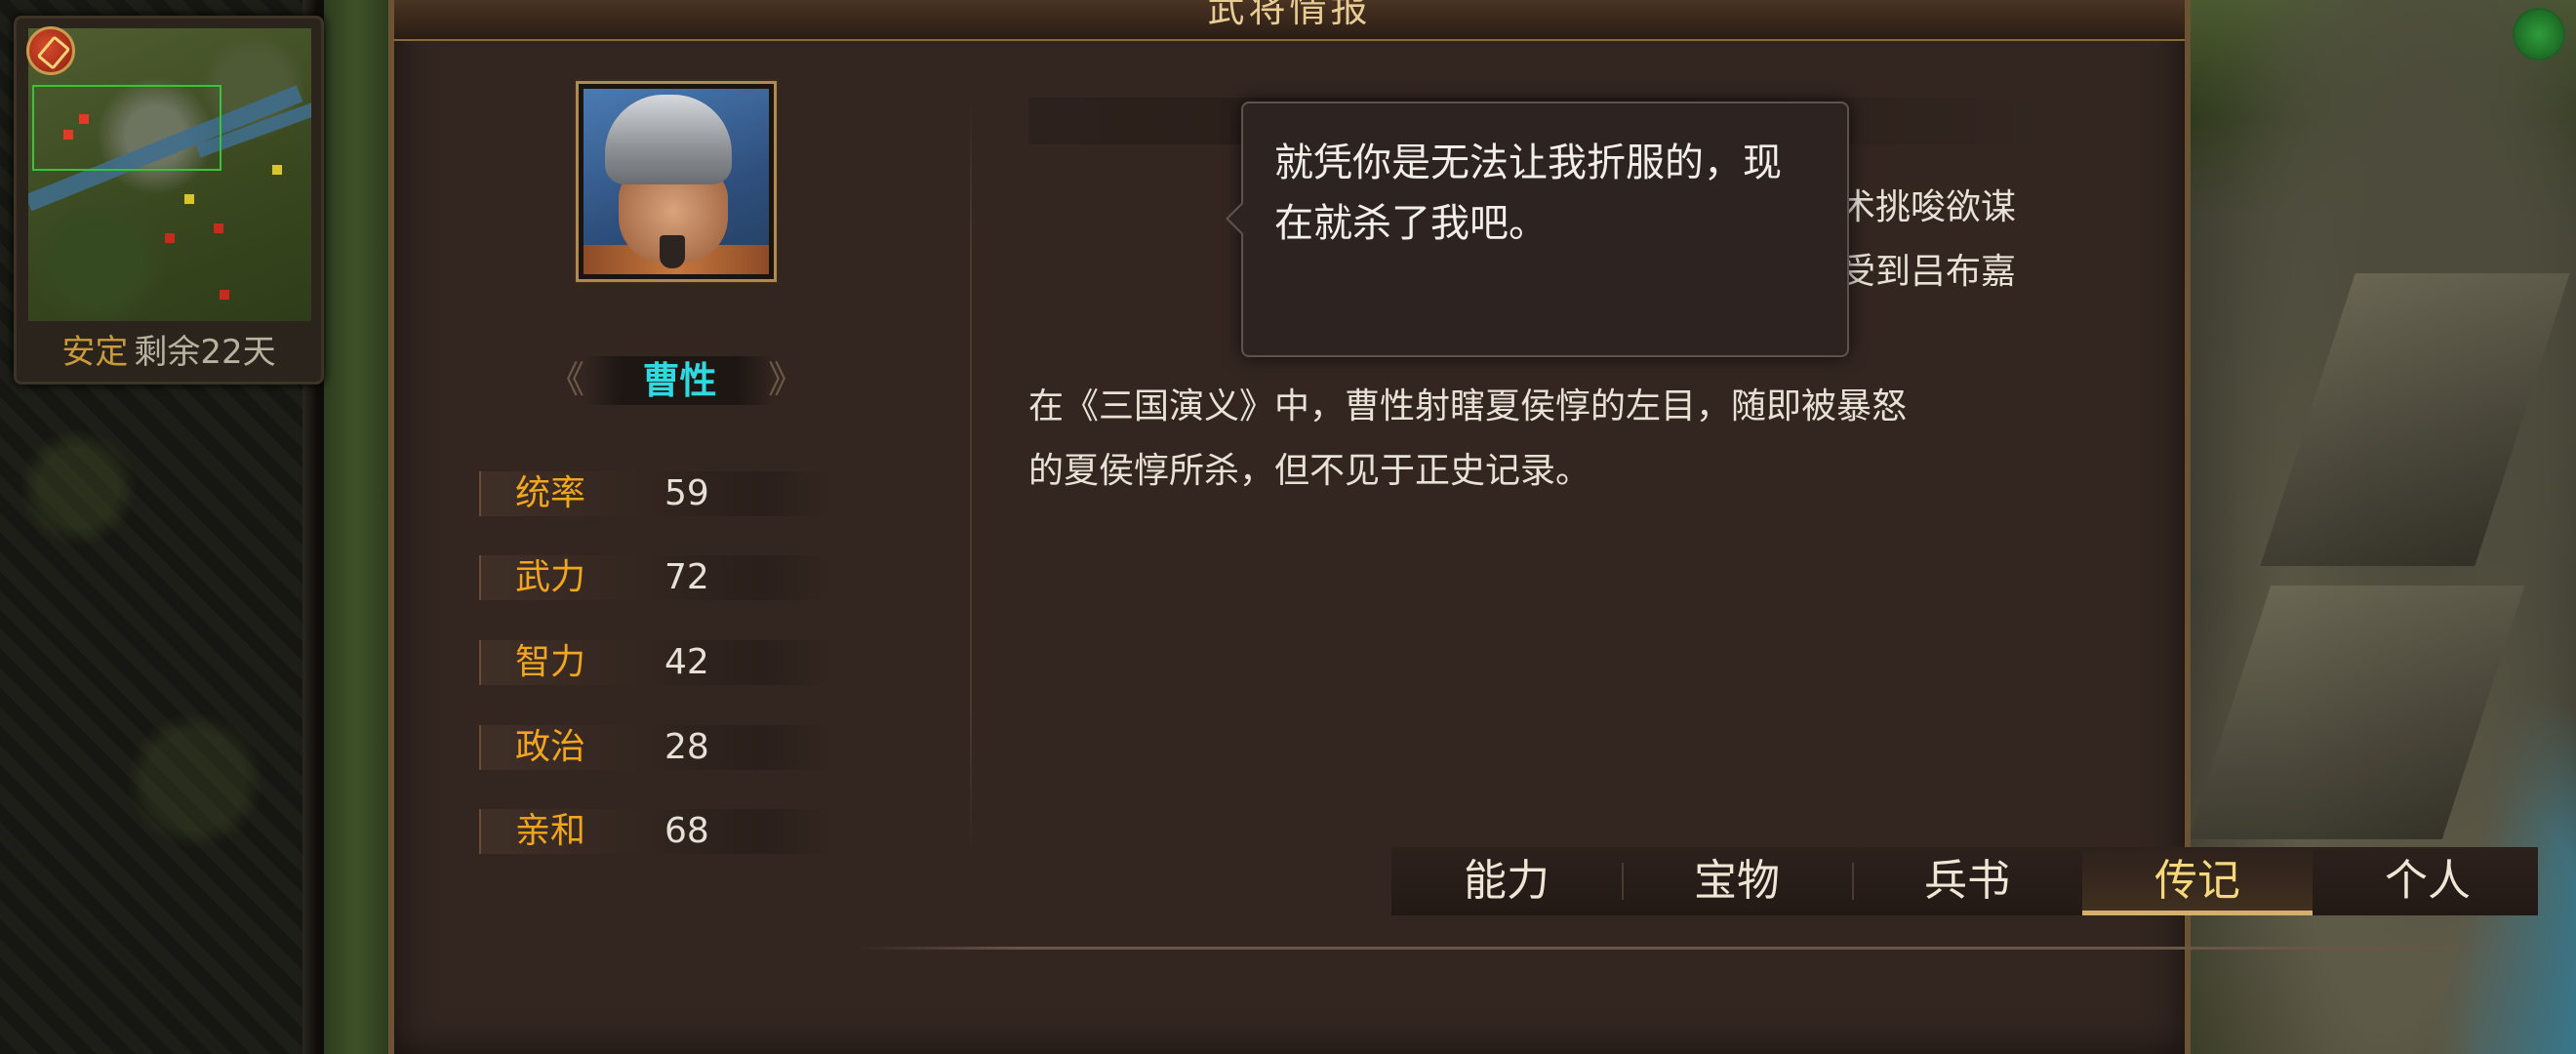 This screenshot has width=2576, height=1054. What do you see at coordinates (1967, 881) in the screenshot?
I see `tab-military-book: 兵书` at bounding box center [1967, 881].